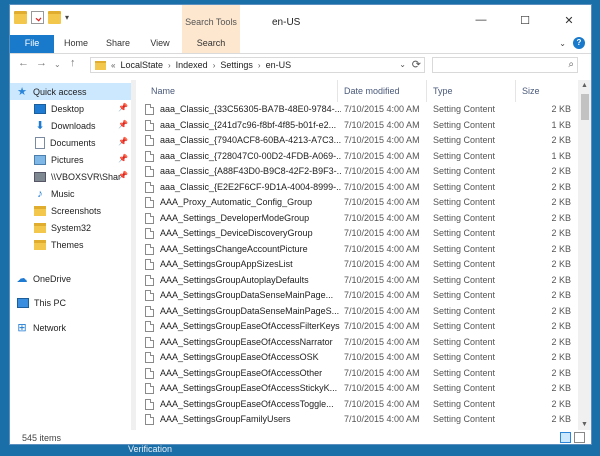 The width and height of the screenshot is (600, 456). I want to click on tab-home: Home, so click(76, 44).